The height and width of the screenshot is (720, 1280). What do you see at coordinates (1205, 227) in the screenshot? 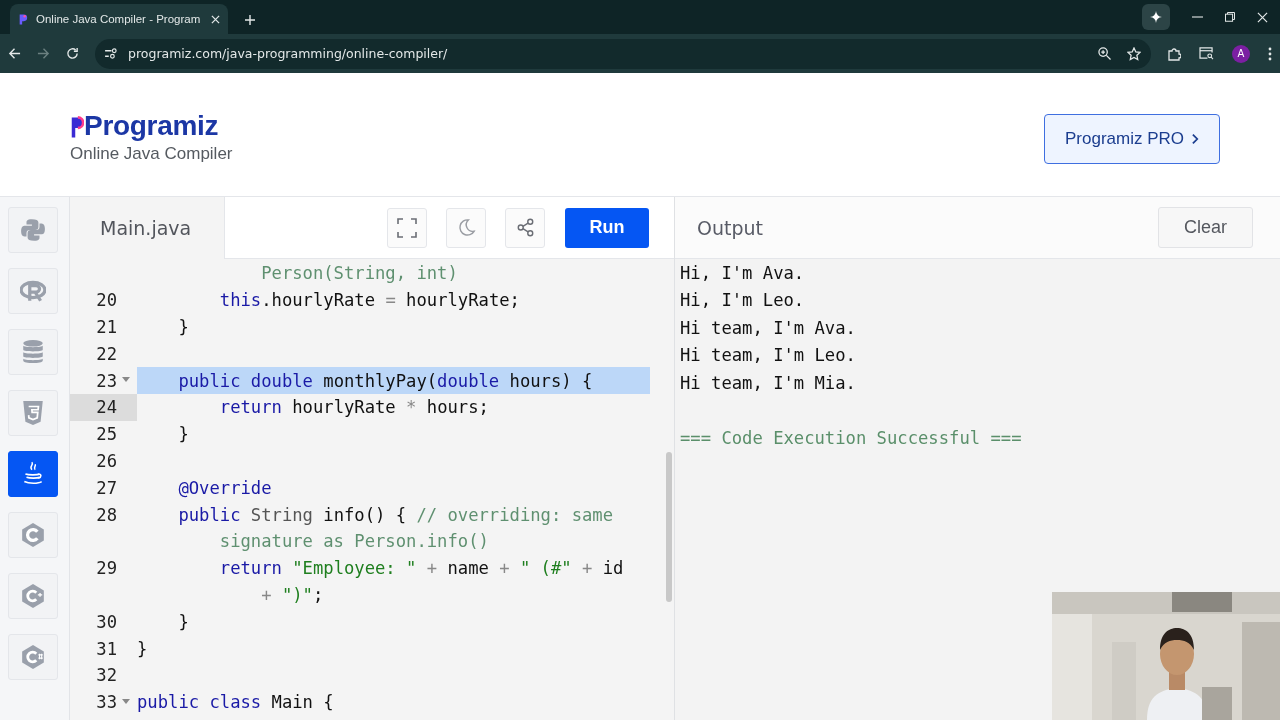
I see `clear-button: Clear` at bounding box center [1205, 227].